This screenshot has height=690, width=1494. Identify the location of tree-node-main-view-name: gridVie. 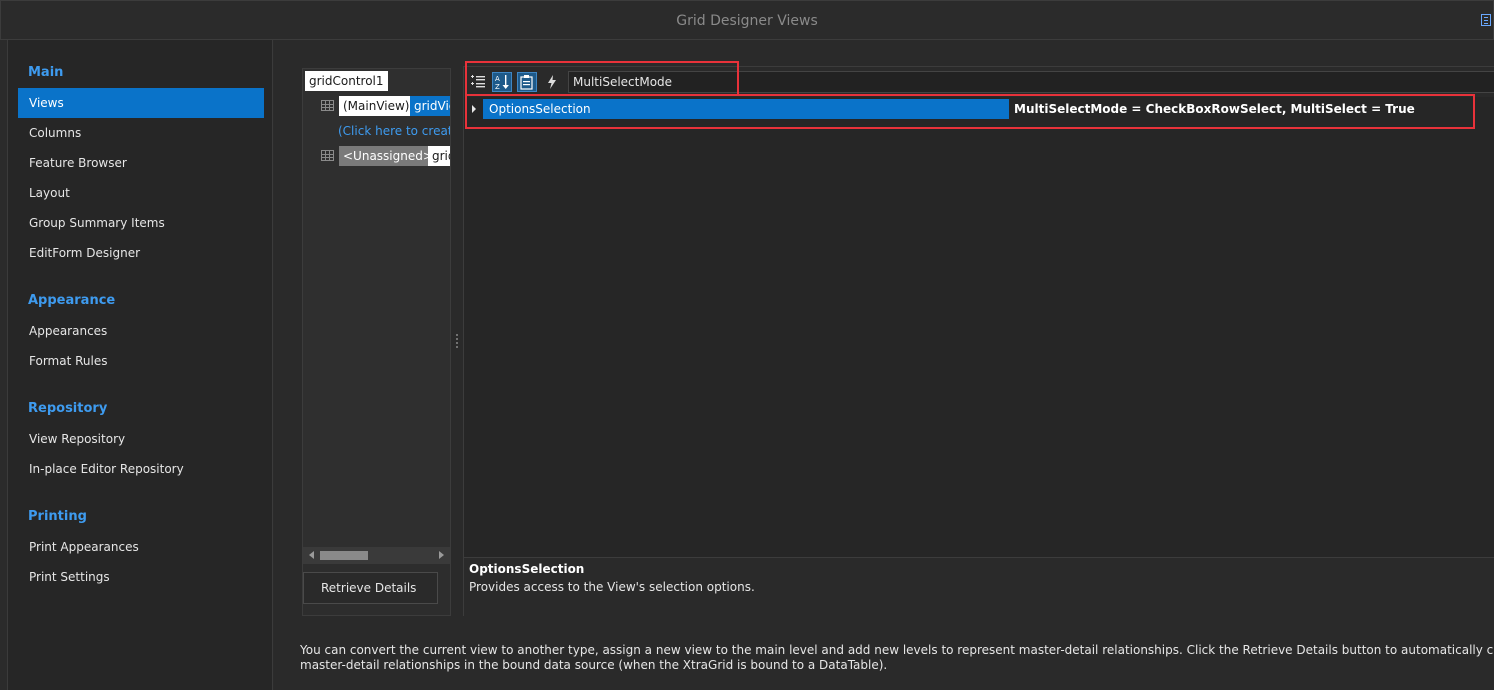
(430, 106).